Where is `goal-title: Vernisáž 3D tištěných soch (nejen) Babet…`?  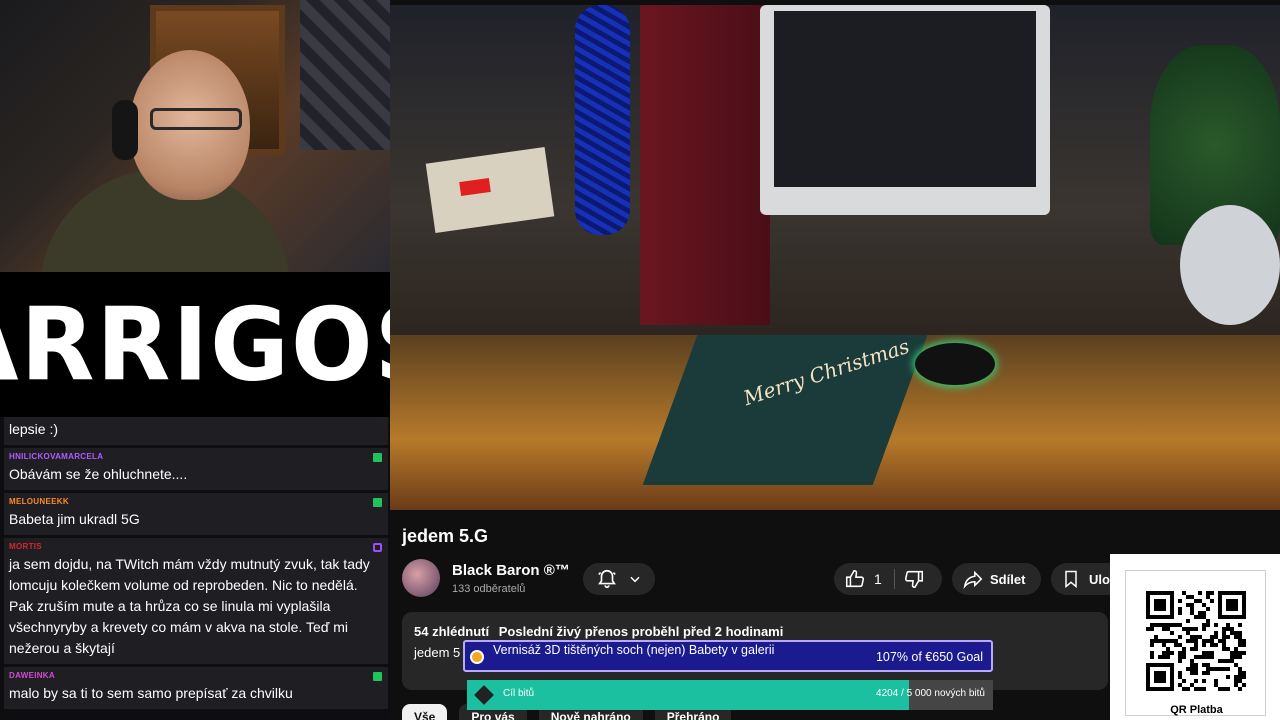 goal-title: Vernisáž 3D tištěných soch (nejen) Babet… is located at coordinates (634, 650).